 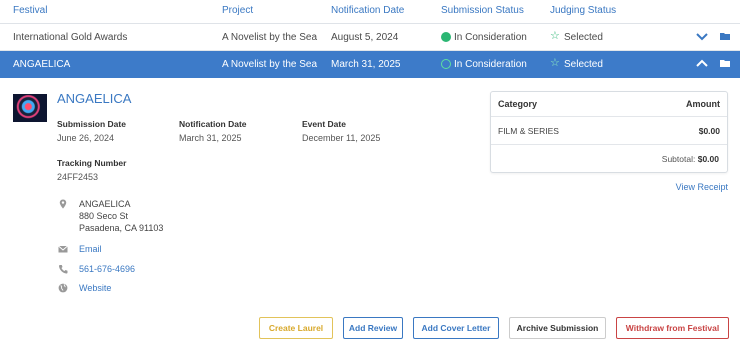 I want to click on tracking-number: 24FF2453, so click(x=78, y=177).